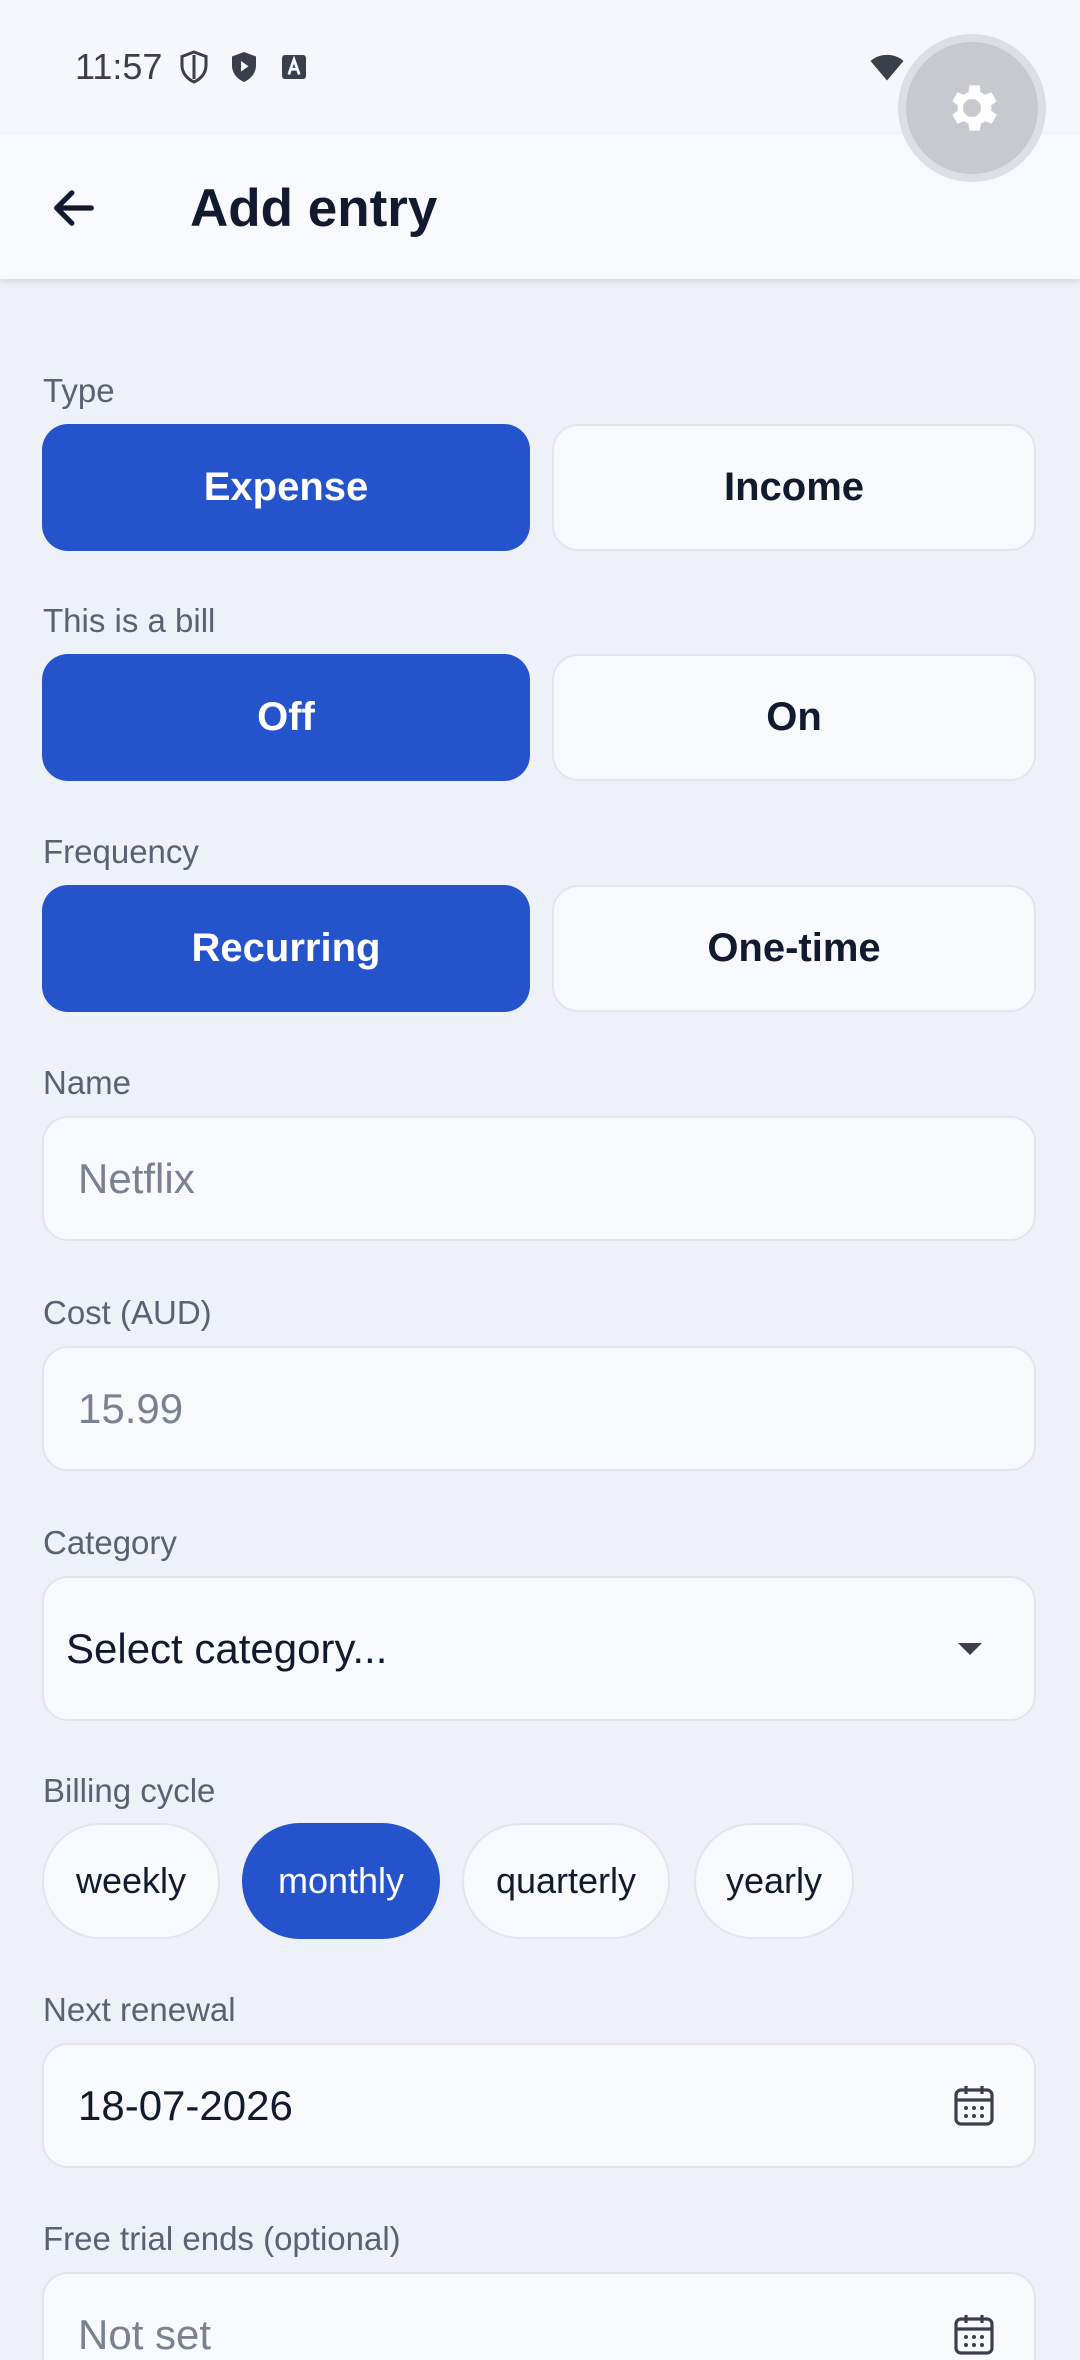 Image resolution: width=1080 pixels, height=2360 pixels. What do you see at coordinates (294, 67) in the screenshot?
I see `a-box-icon` at bounding box center [294, 67].